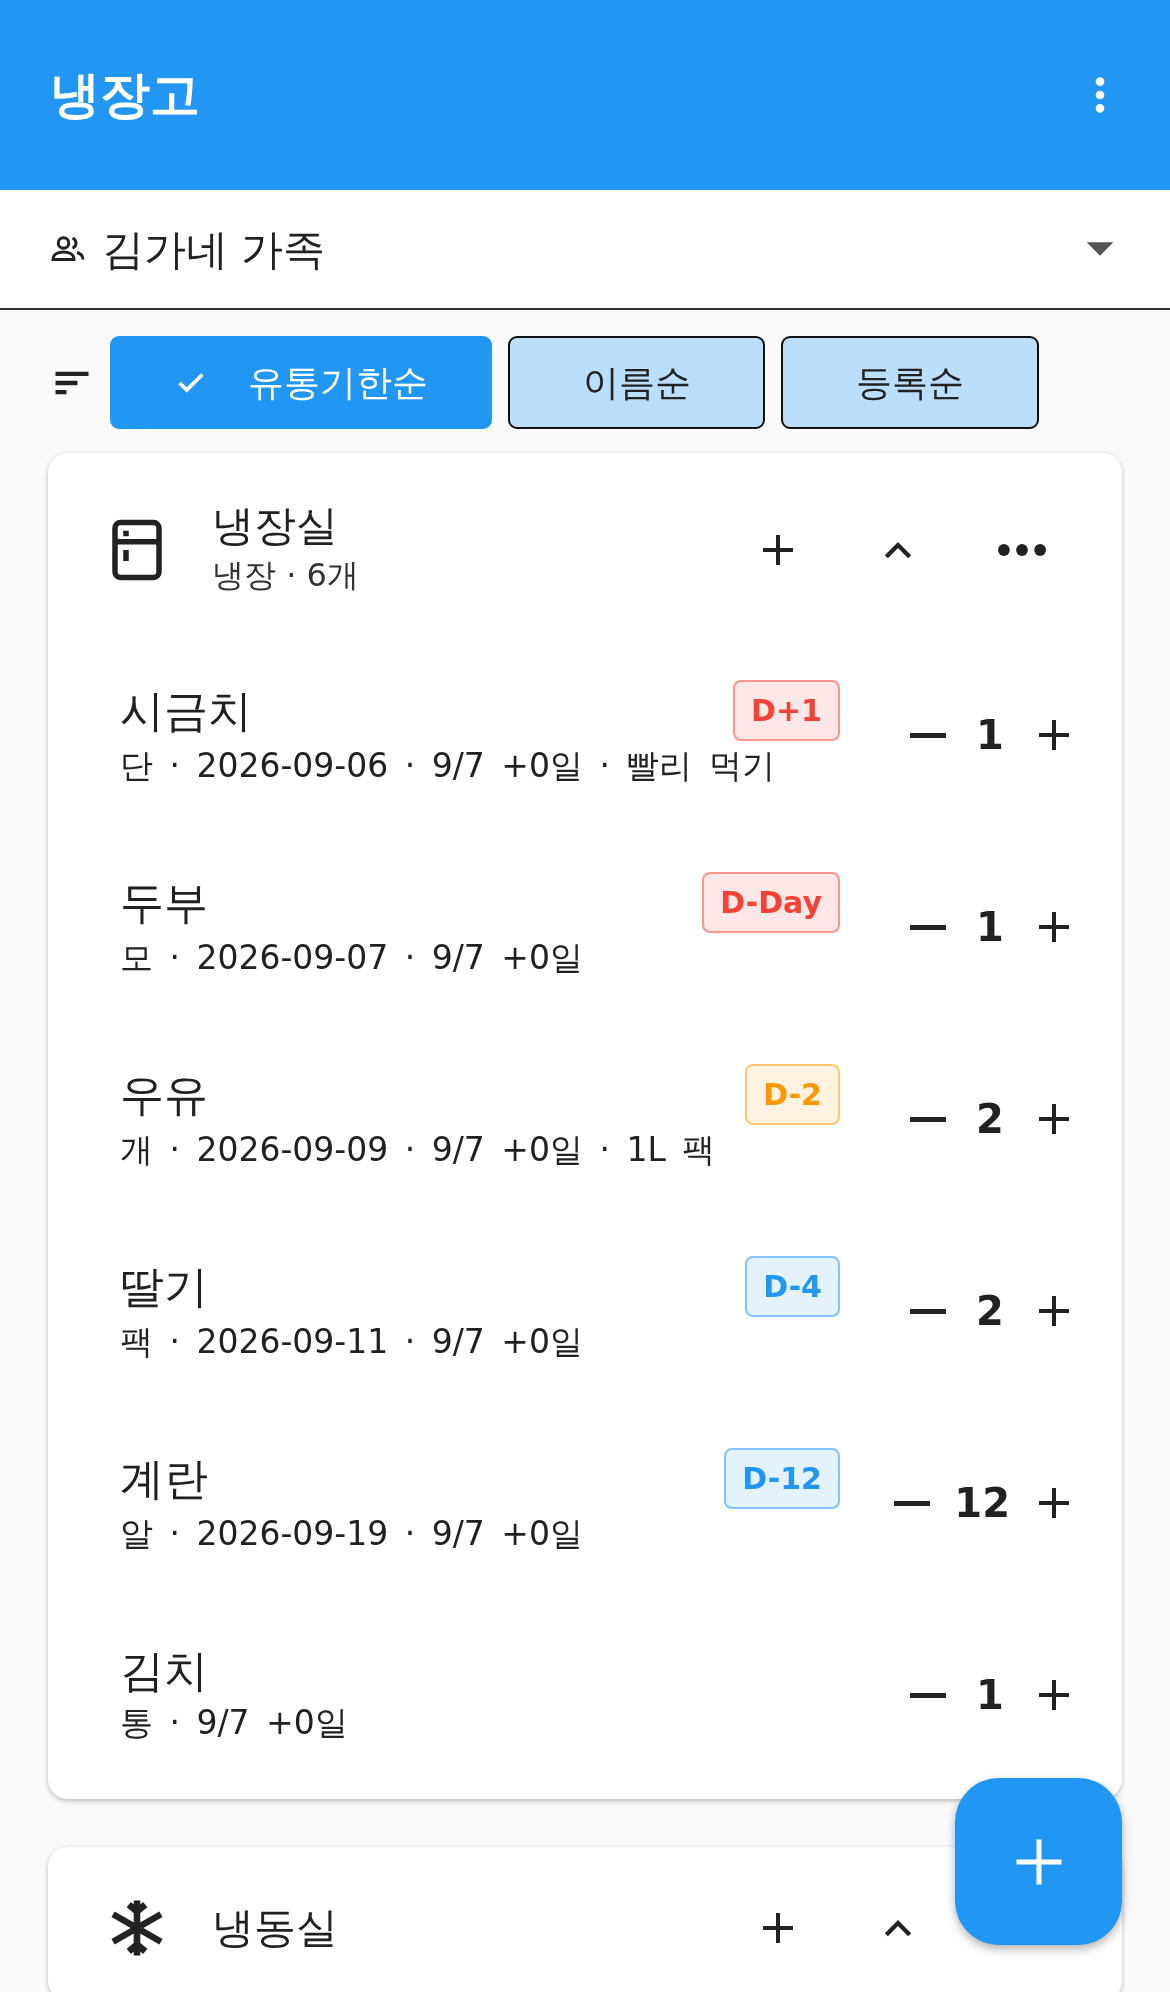 The height and width of the screenshot is (1992, 1170). I want to click on add-fab-button, so click(1038, 1861).